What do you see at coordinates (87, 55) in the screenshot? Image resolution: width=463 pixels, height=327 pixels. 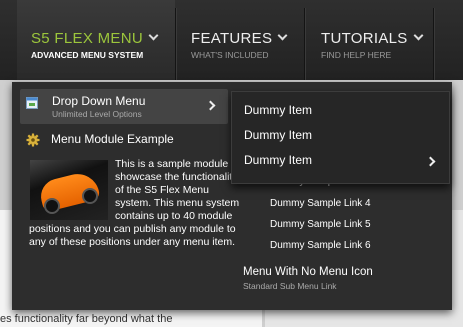 I see `nav-item-subtitle: ADVANCED MENU SYSTEM` at bounding box center [87, 55].